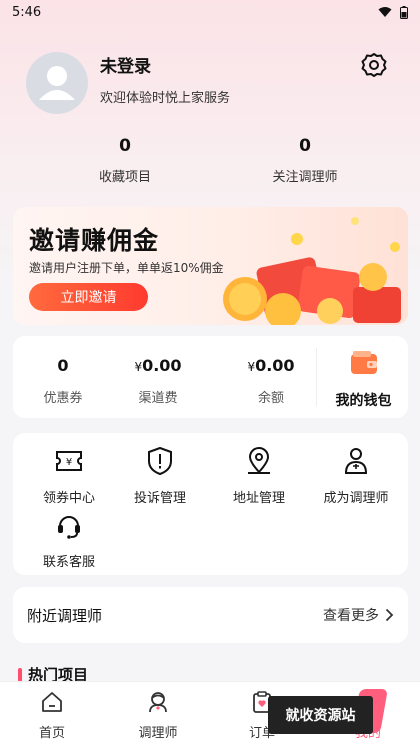 Image resolution: width=420 pixels, height=747 pixels. I want to click on wallet-balance: ¥0.00 余额, so click(271, 377).